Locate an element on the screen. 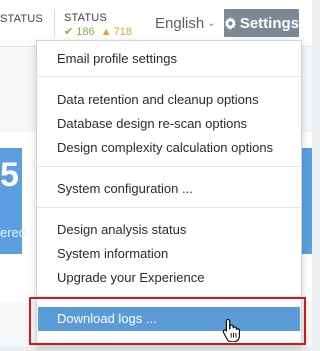 The image size is (320, 351). language-selector: English ⌄ is located at coordinates (185, 23).